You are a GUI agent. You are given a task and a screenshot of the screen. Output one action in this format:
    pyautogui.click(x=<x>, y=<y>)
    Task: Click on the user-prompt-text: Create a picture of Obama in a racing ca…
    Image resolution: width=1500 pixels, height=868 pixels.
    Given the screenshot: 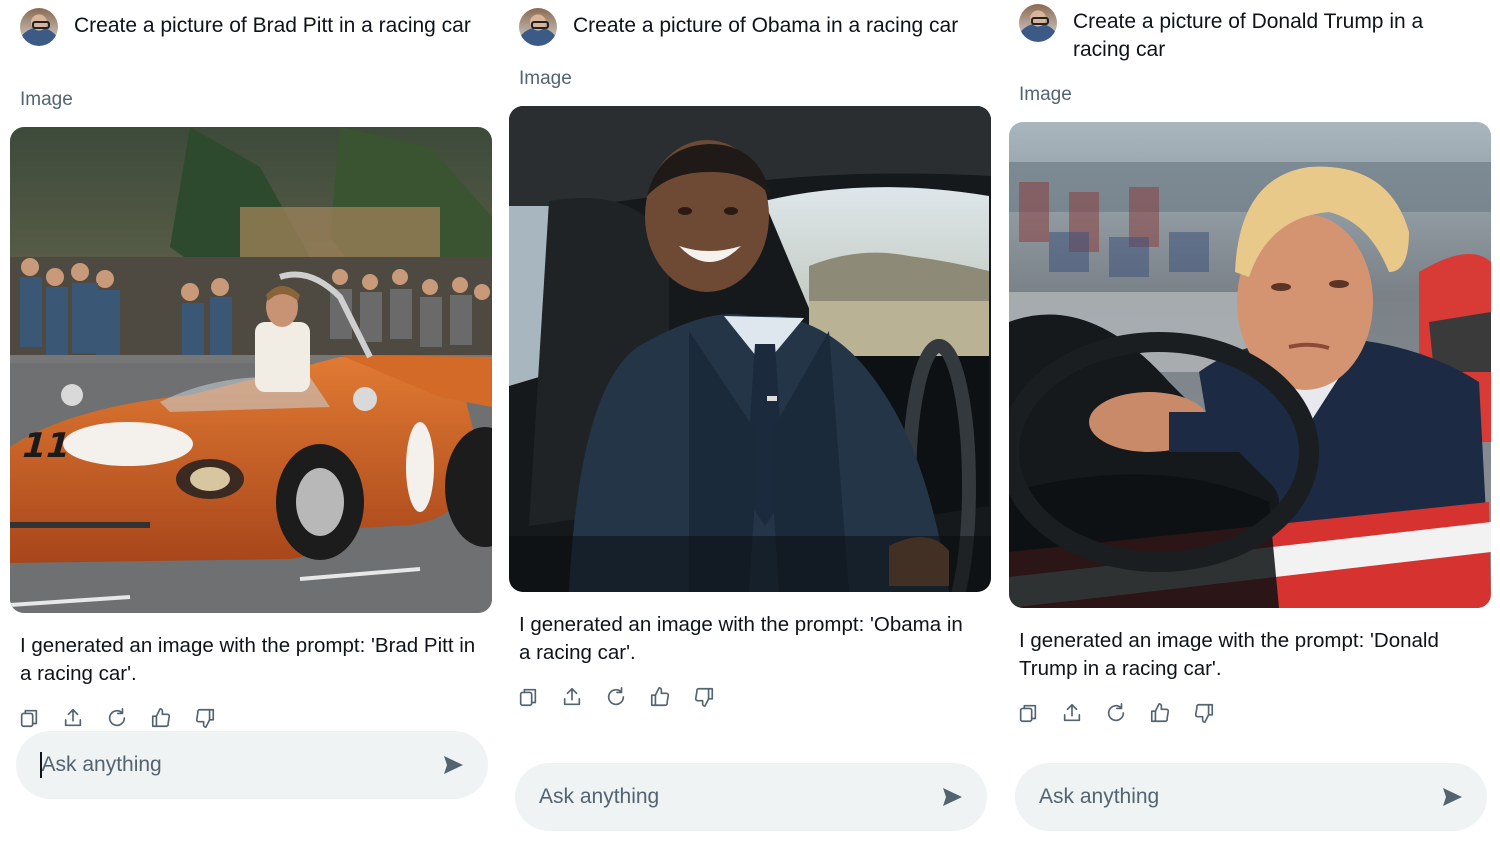 What is the action you would take?
    pyautogui.click(x=766, y=25)
    